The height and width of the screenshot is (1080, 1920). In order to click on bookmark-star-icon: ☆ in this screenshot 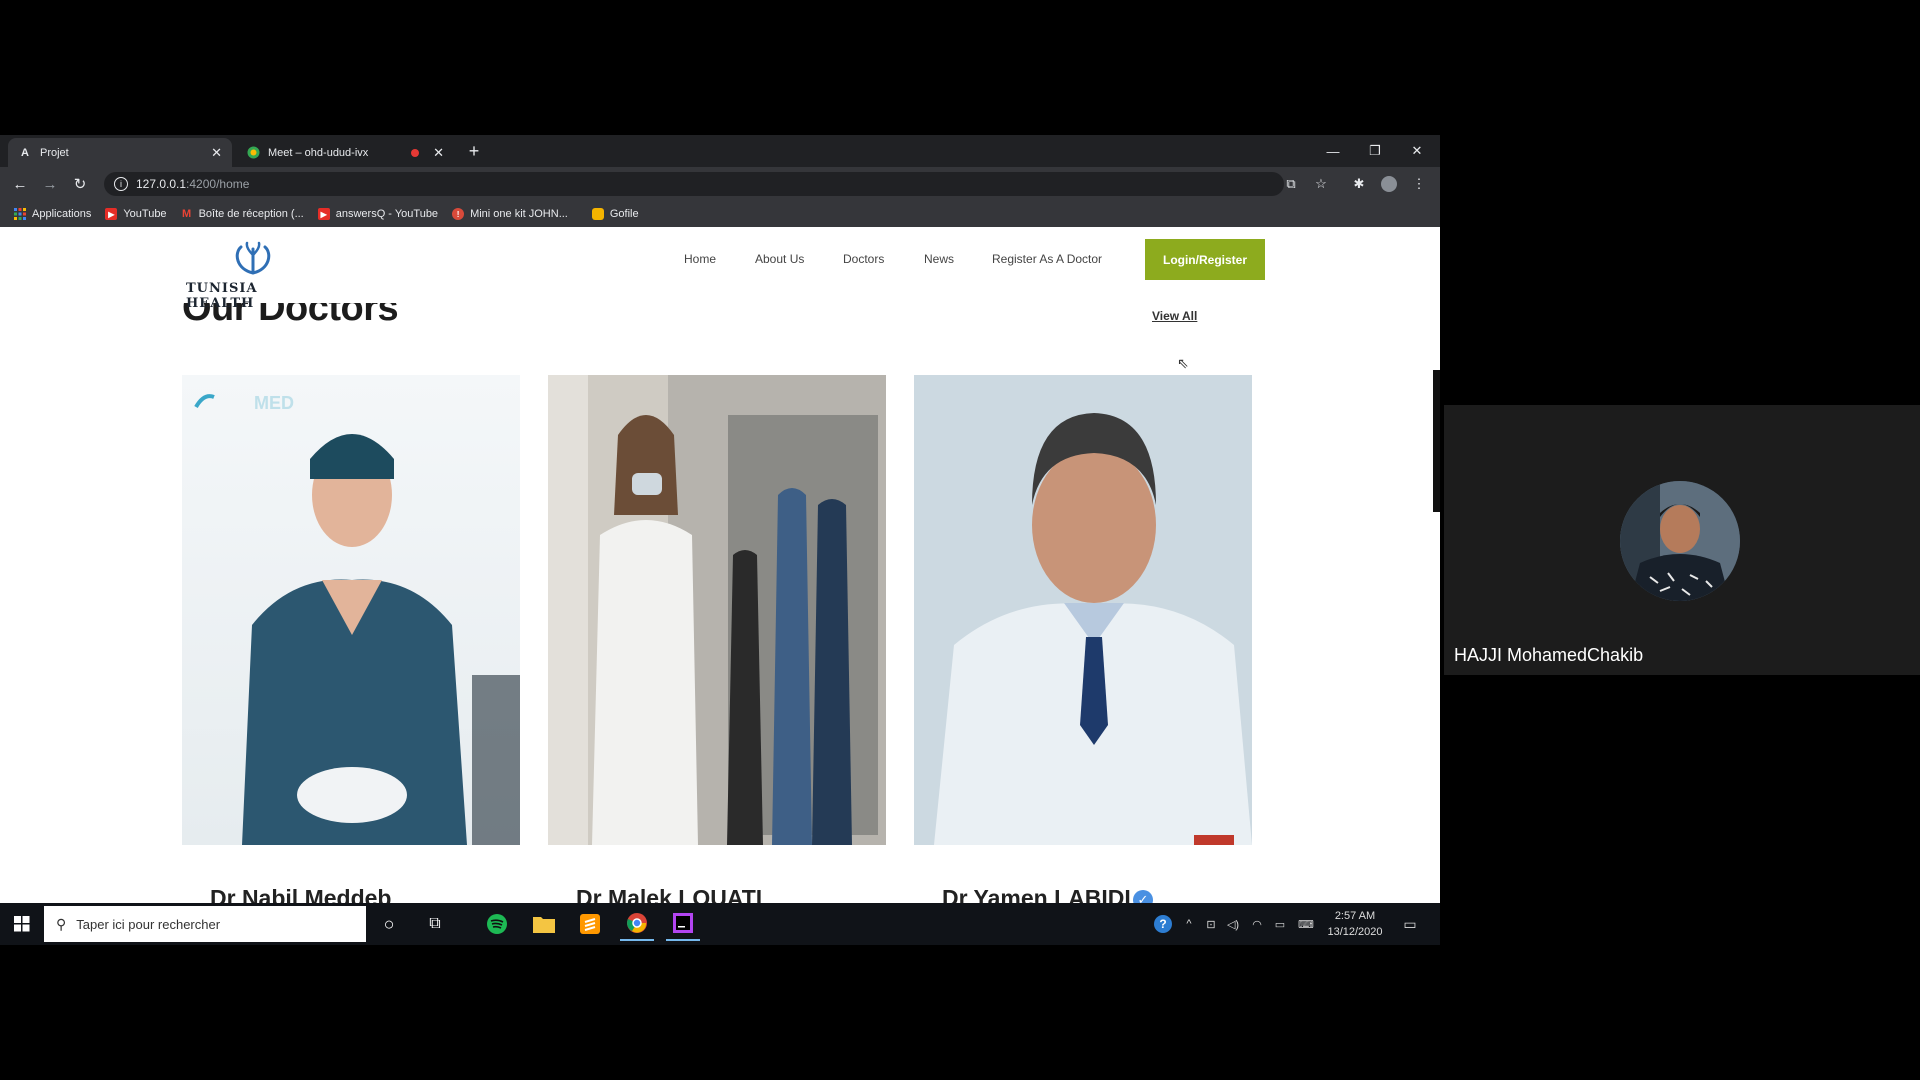, I will do `click(1321, 184)`.